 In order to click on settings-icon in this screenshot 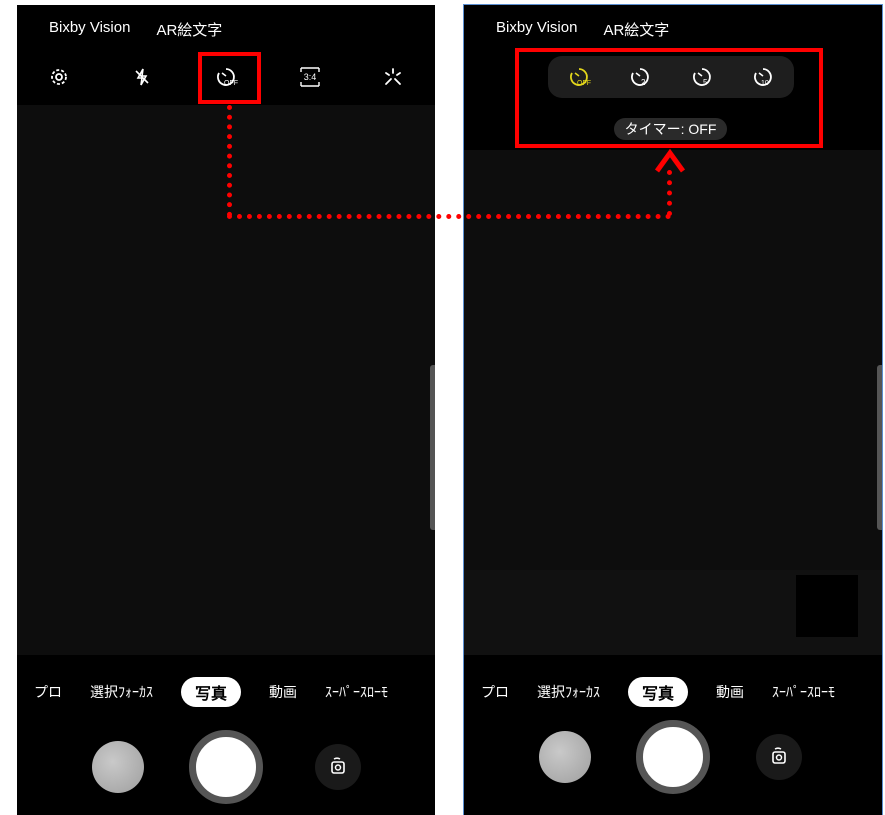, I will do `click(59, 77)`.